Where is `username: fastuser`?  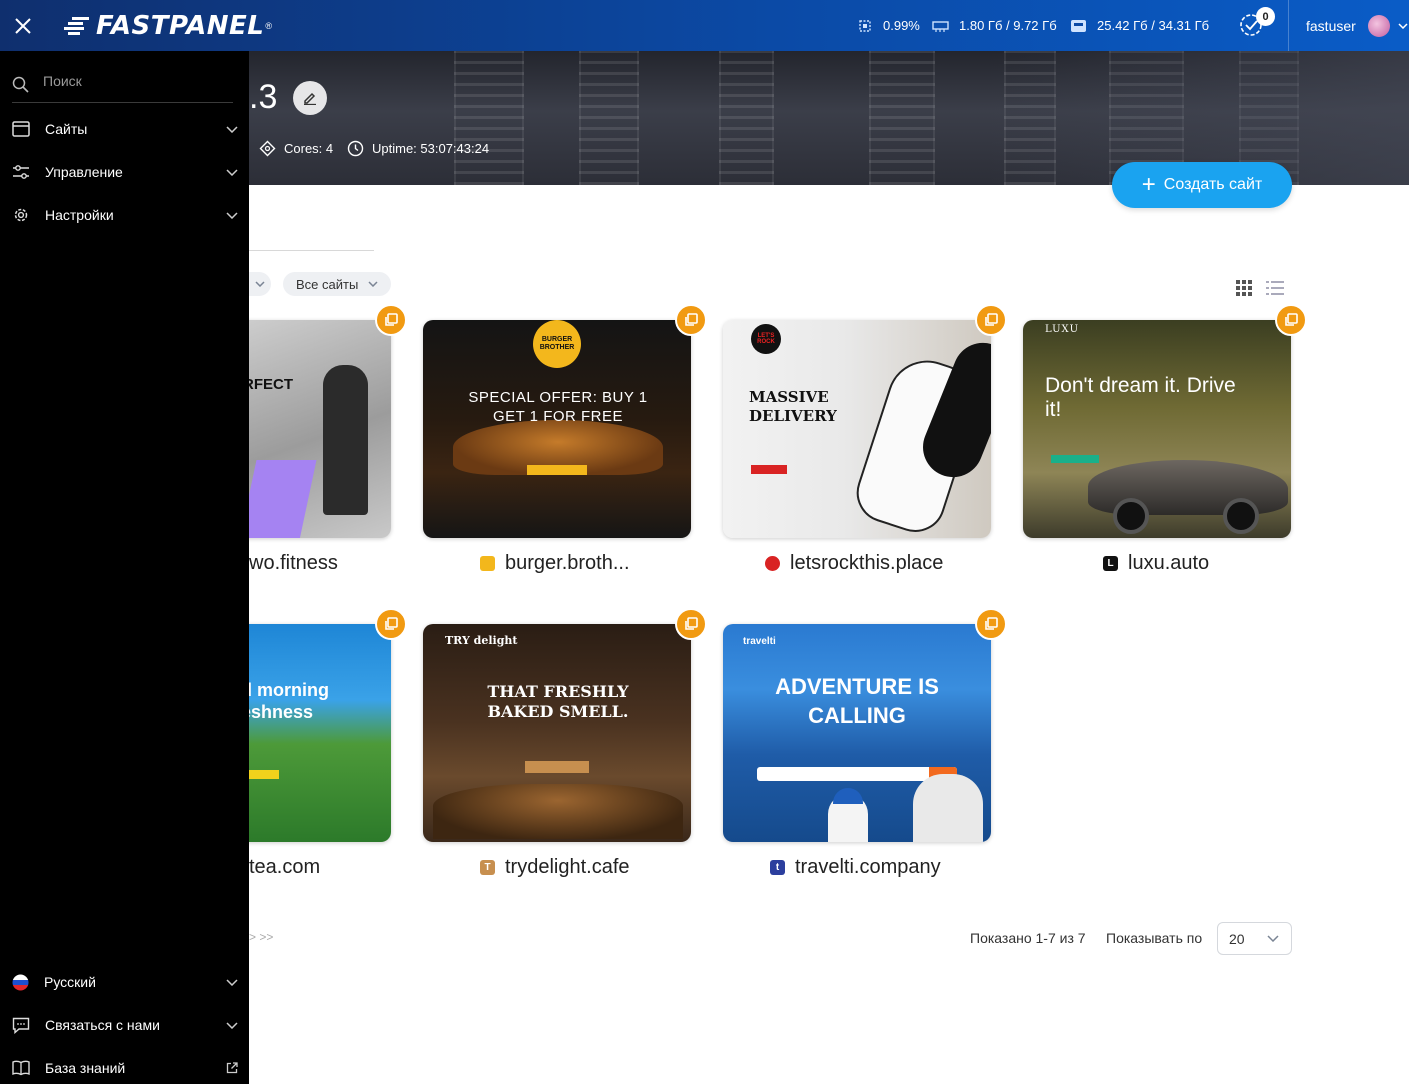
username: fastuser is located at coordinates (1331, 25).